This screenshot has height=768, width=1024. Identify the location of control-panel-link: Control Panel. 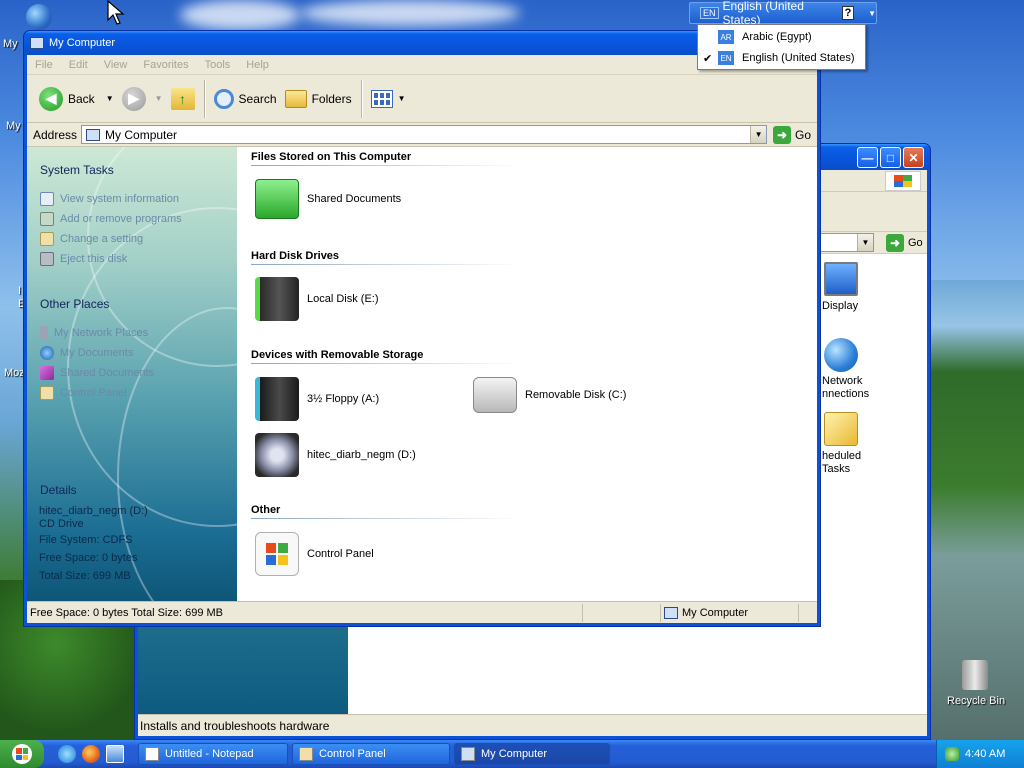
(97, 393).